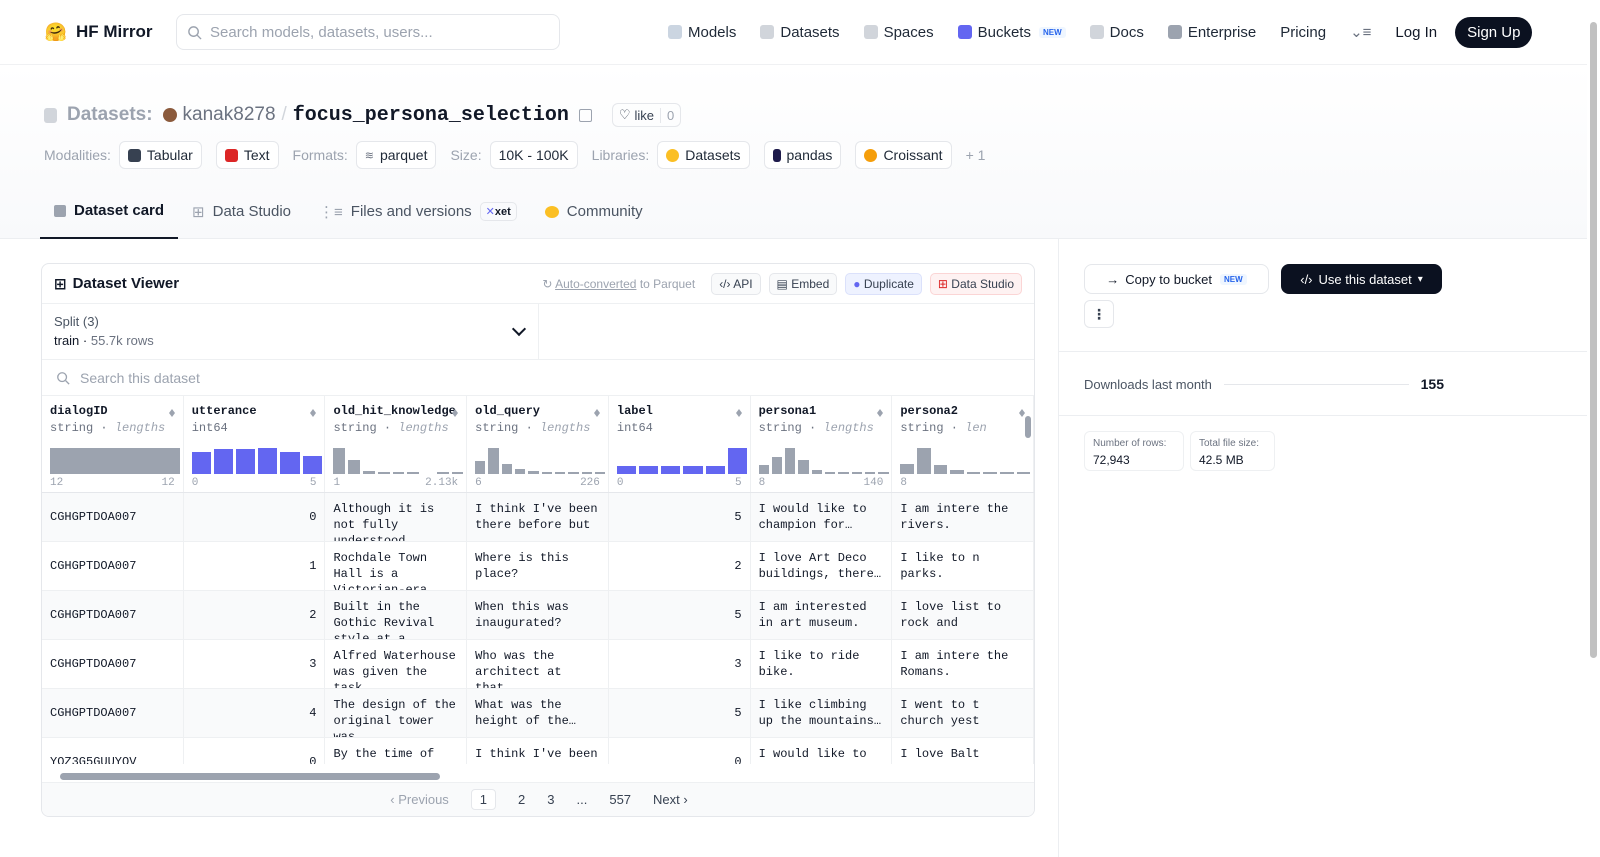 The image size is (1600, 857). I want to click on nav-pricing: Pricing, so click(1303, 32).